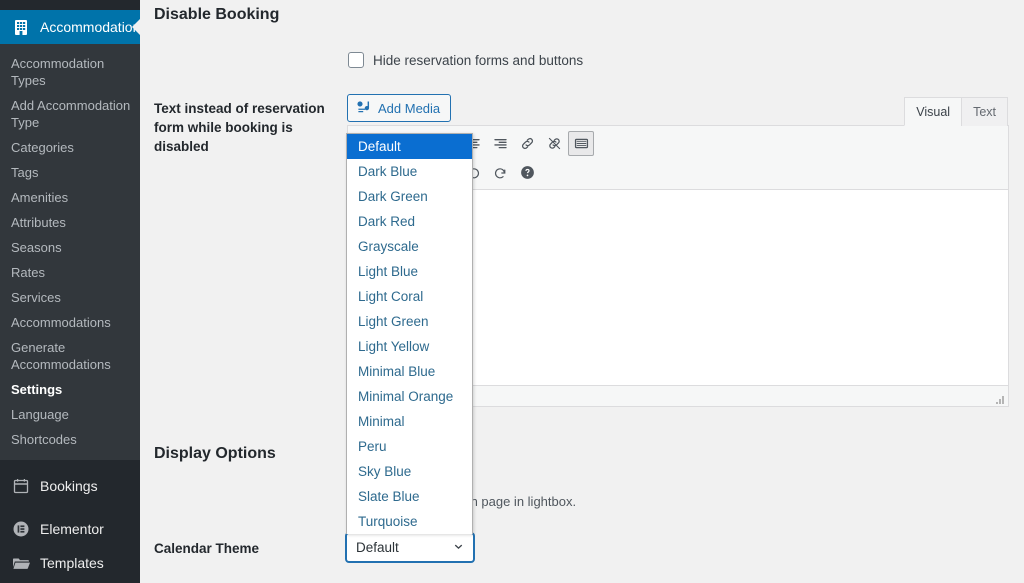 This screenshot has height=583, width=1024. I want to click on help-icon, so click(527, 172).